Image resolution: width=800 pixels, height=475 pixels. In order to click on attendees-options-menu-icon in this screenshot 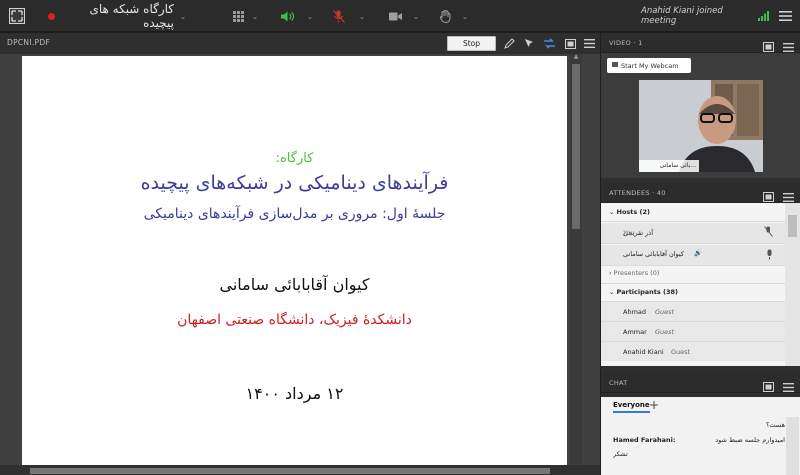, I will do `click(789, 194)`.